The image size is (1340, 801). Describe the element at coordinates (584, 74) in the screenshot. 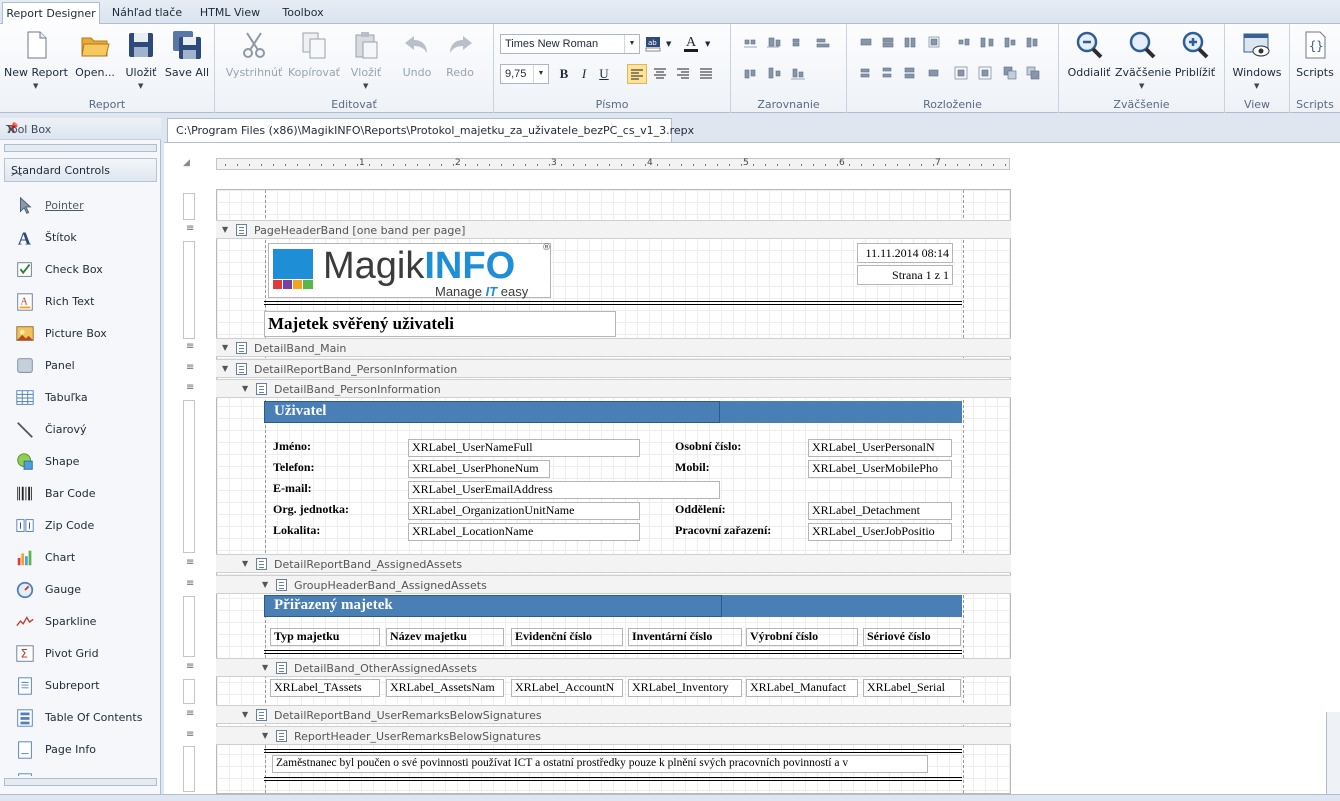

I see `italic-button: I` at that location.